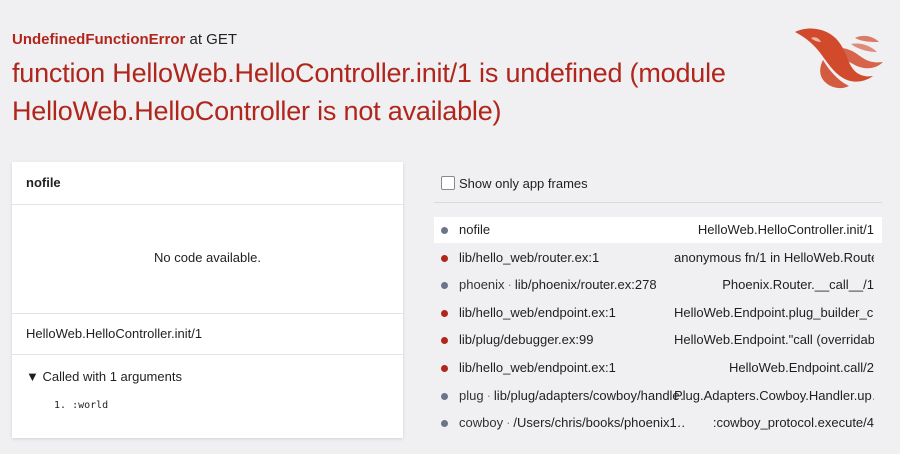 The image size is (900, 454). Describe the element at coordinates (397, 40) in the screenshot. I see `error-title-line: UndefinedFunctionError at GET` at that location.